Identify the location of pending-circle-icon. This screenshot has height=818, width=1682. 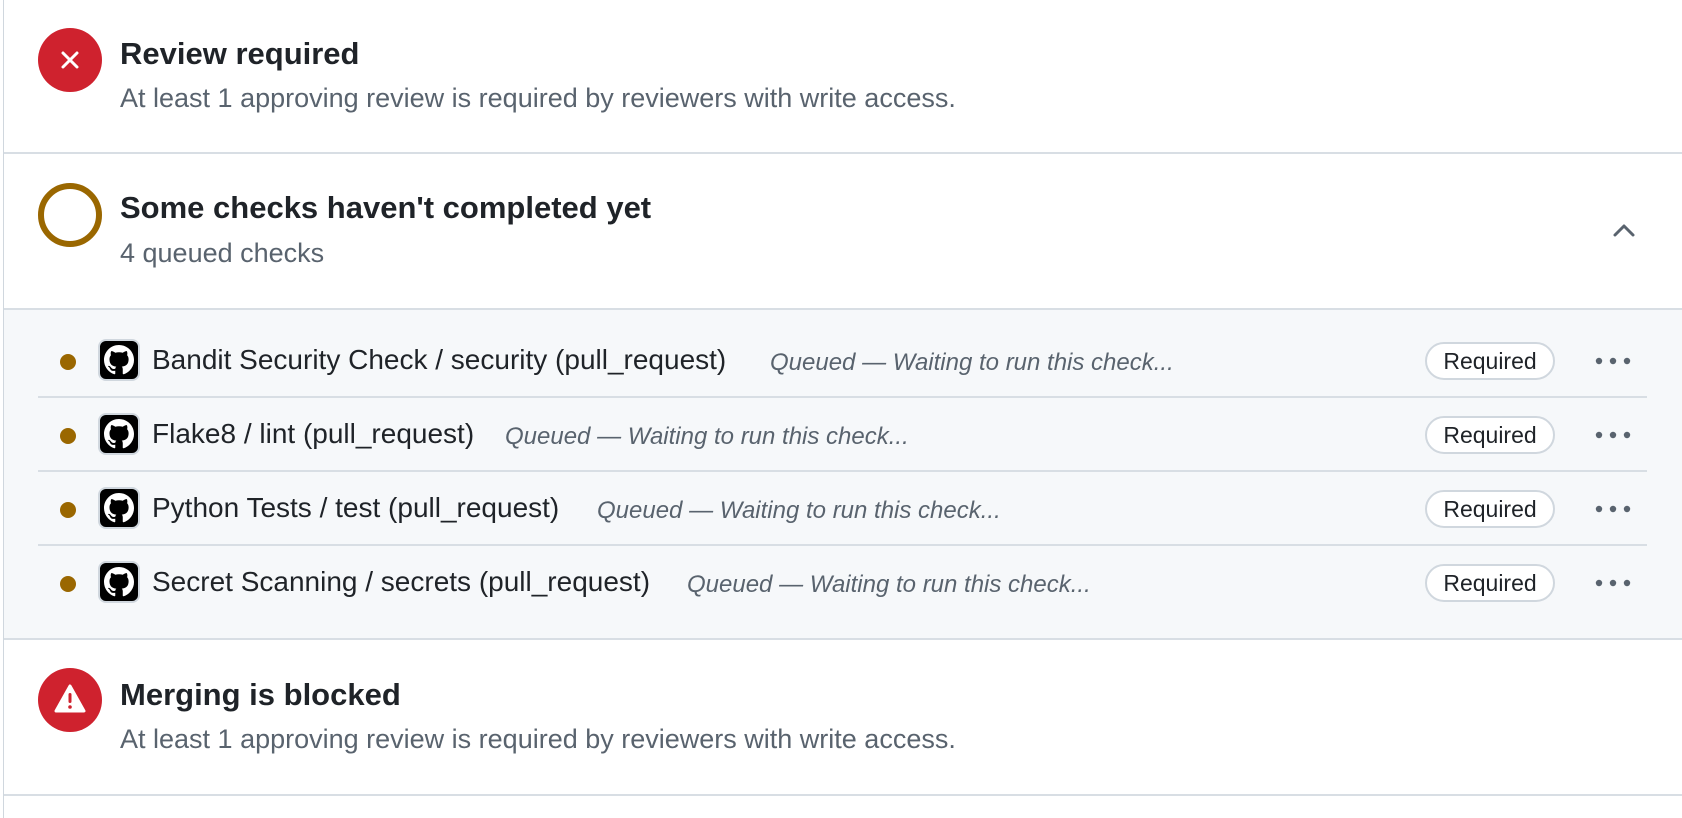
(70, 215).